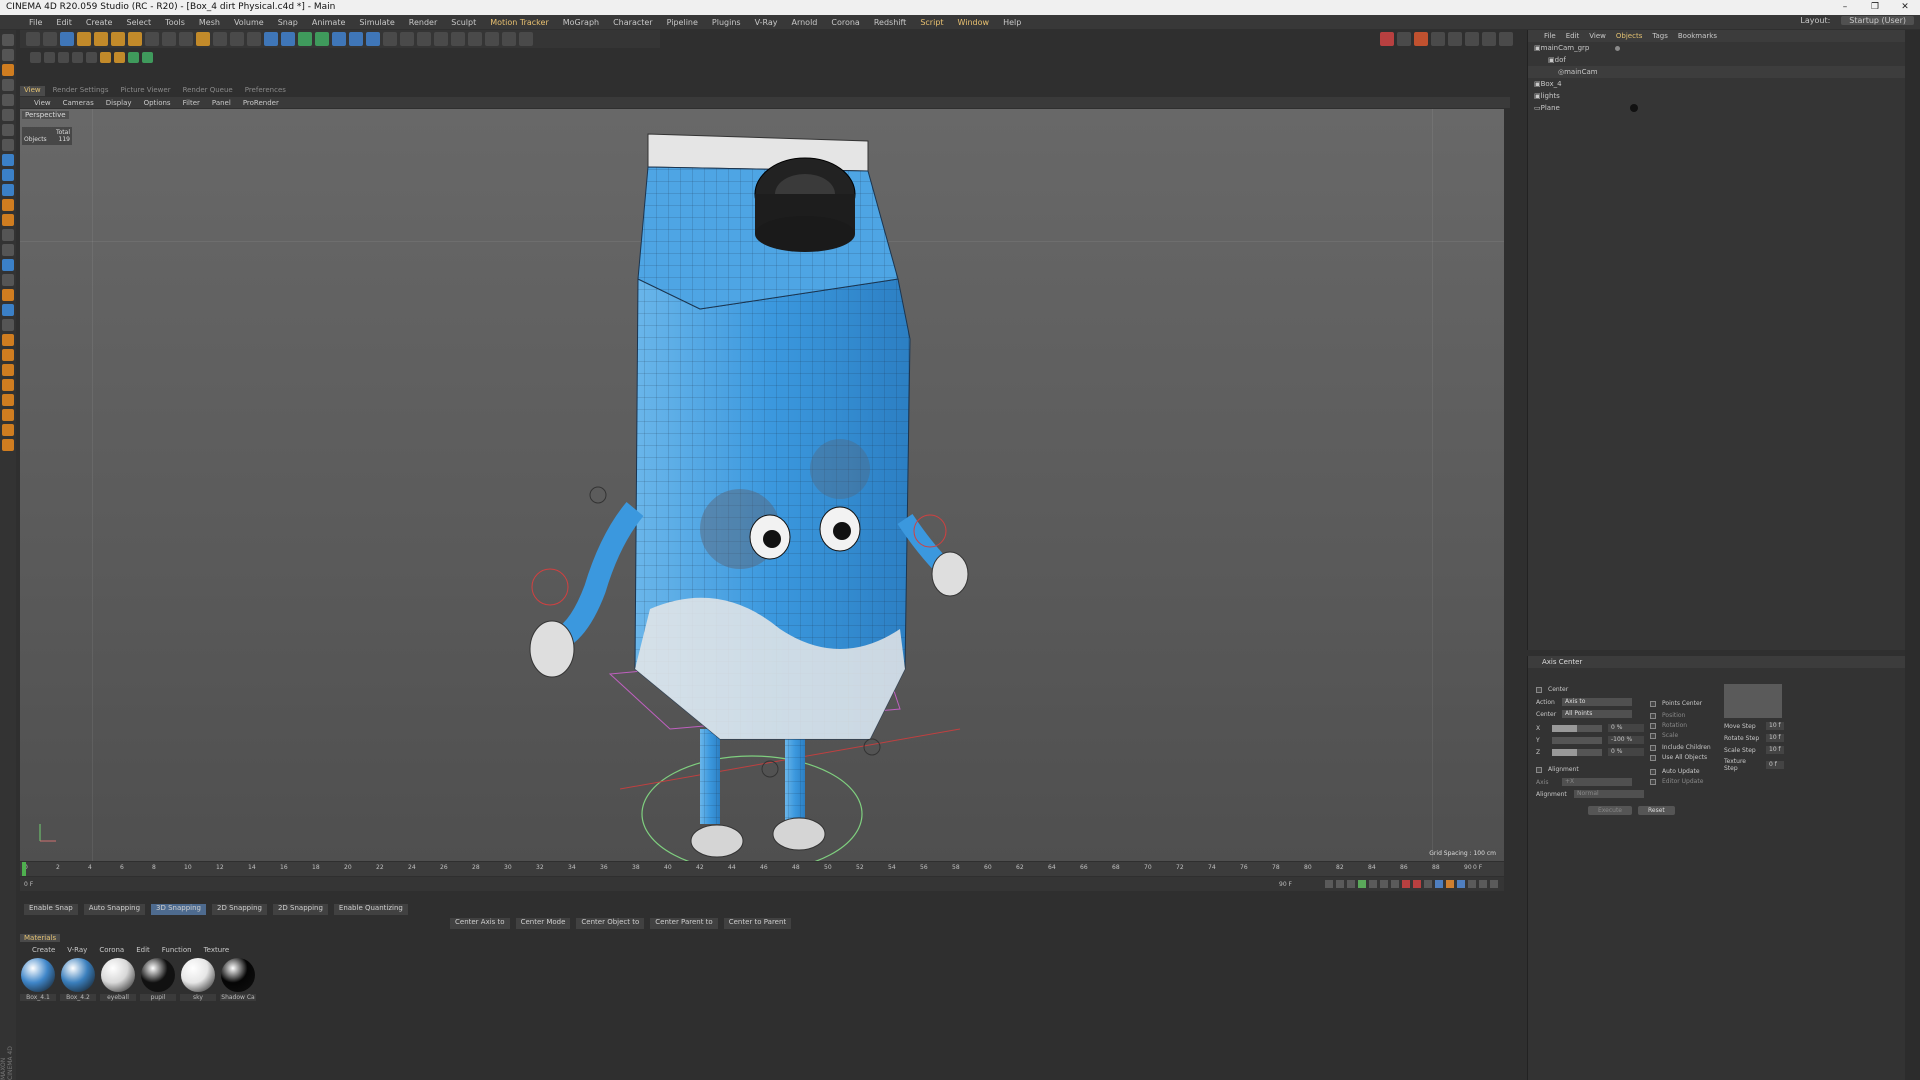 The image size is (1920, 1080). Describe the element at coordinates (1724, 60) in the screenshot. I see `object-row: ▣ dof` at that location.